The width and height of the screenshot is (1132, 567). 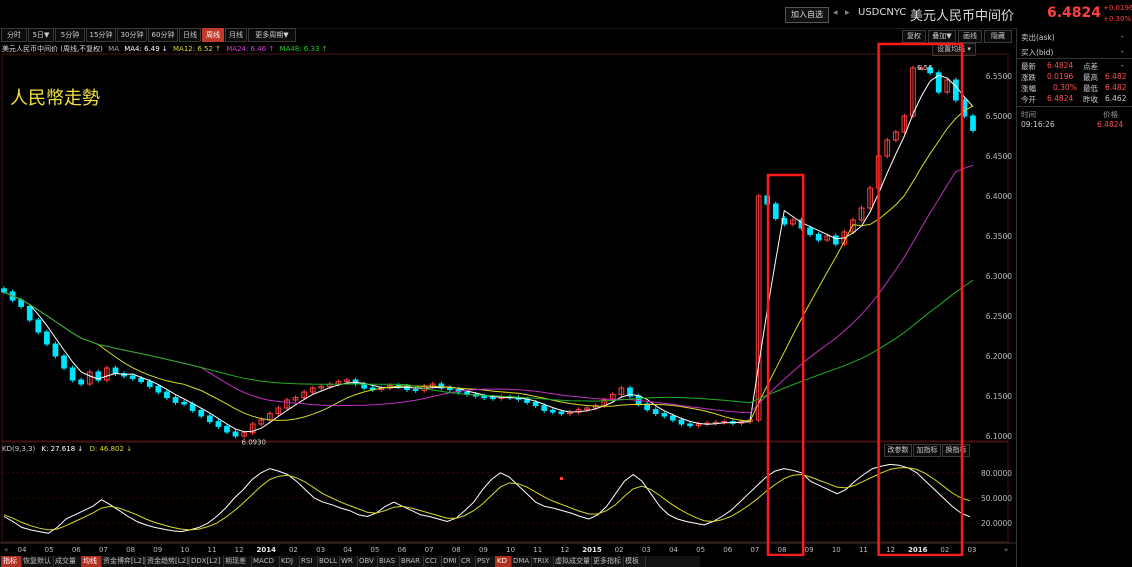 What do you see at coordinates (123, 561) in the screenshot?
I see `indicator-tab-4: 资金博弈[L2]` at bounding box center [123, 561].